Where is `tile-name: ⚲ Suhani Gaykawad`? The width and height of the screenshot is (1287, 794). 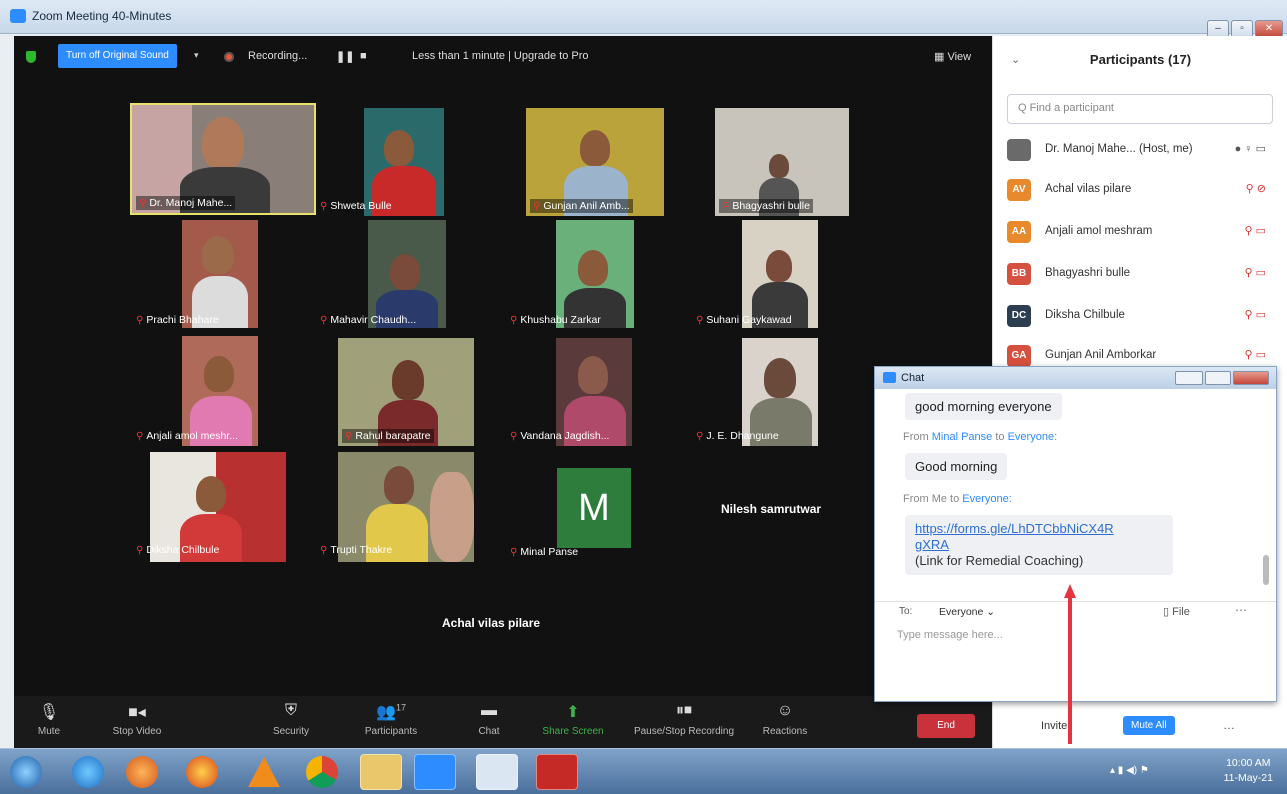
tile-name: ⚲ Suhani Gaykawad is located at coordinates (744, 320).